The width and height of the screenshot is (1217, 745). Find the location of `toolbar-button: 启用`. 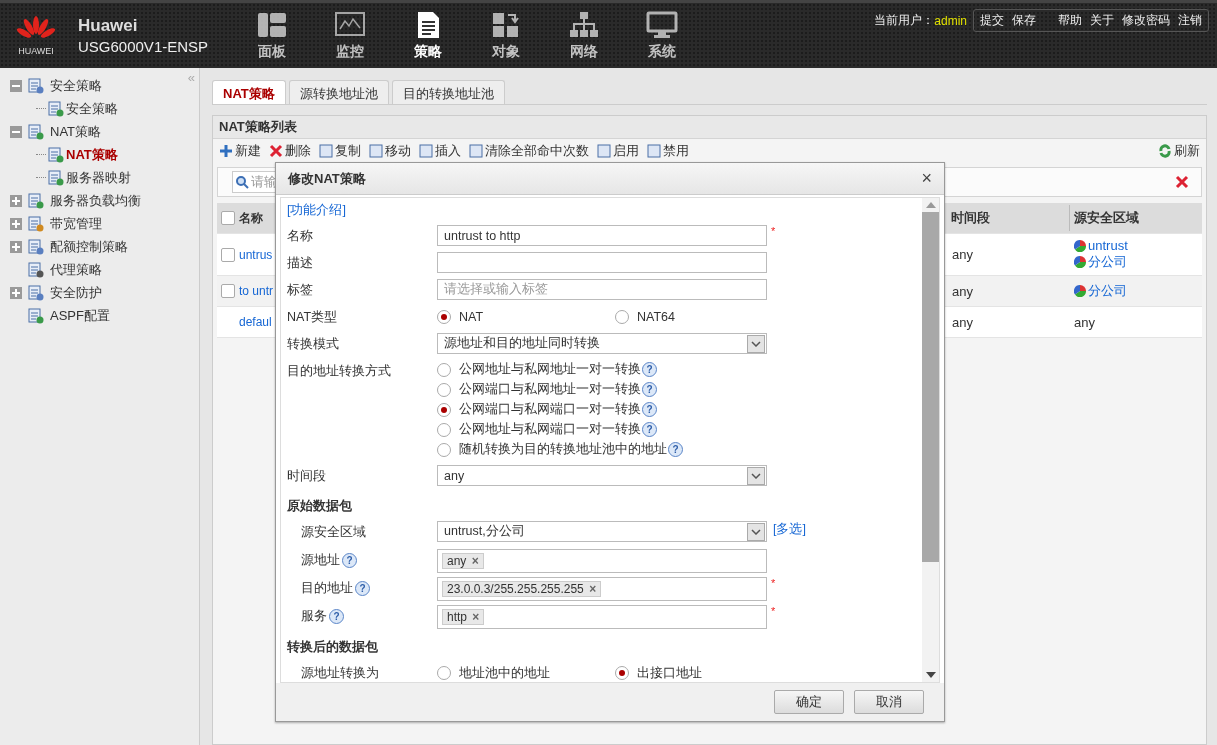

toolbar-button: 启用 is located at coordinates (618, 151).